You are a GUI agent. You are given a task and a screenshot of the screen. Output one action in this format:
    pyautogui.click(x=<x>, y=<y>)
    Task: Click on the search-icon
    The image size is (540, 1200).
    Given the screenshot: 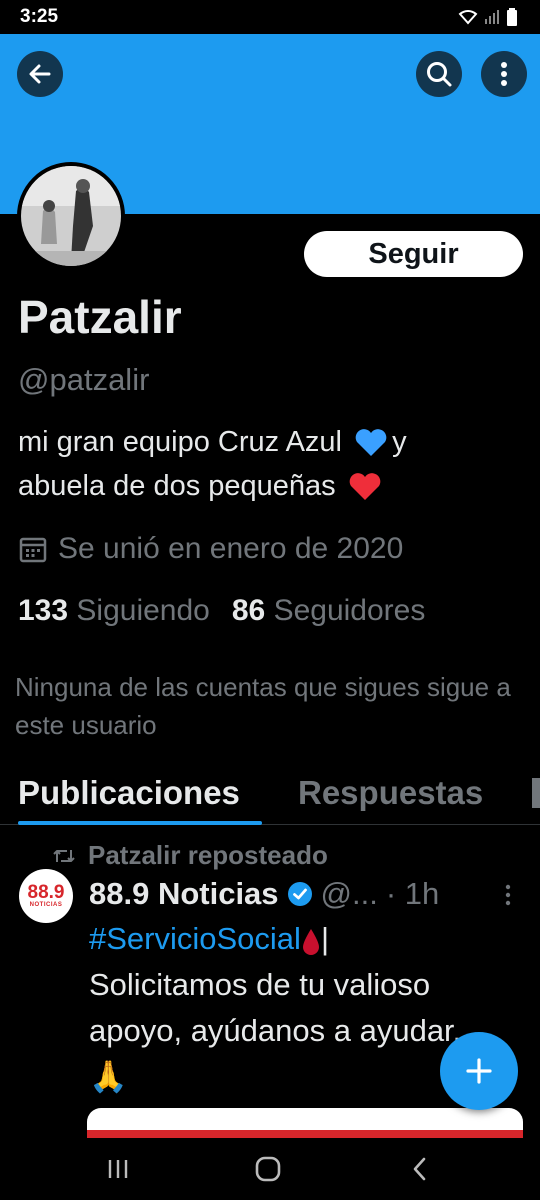 What is the action you would take?
    pyautogui.click(x=439, y=74)
    